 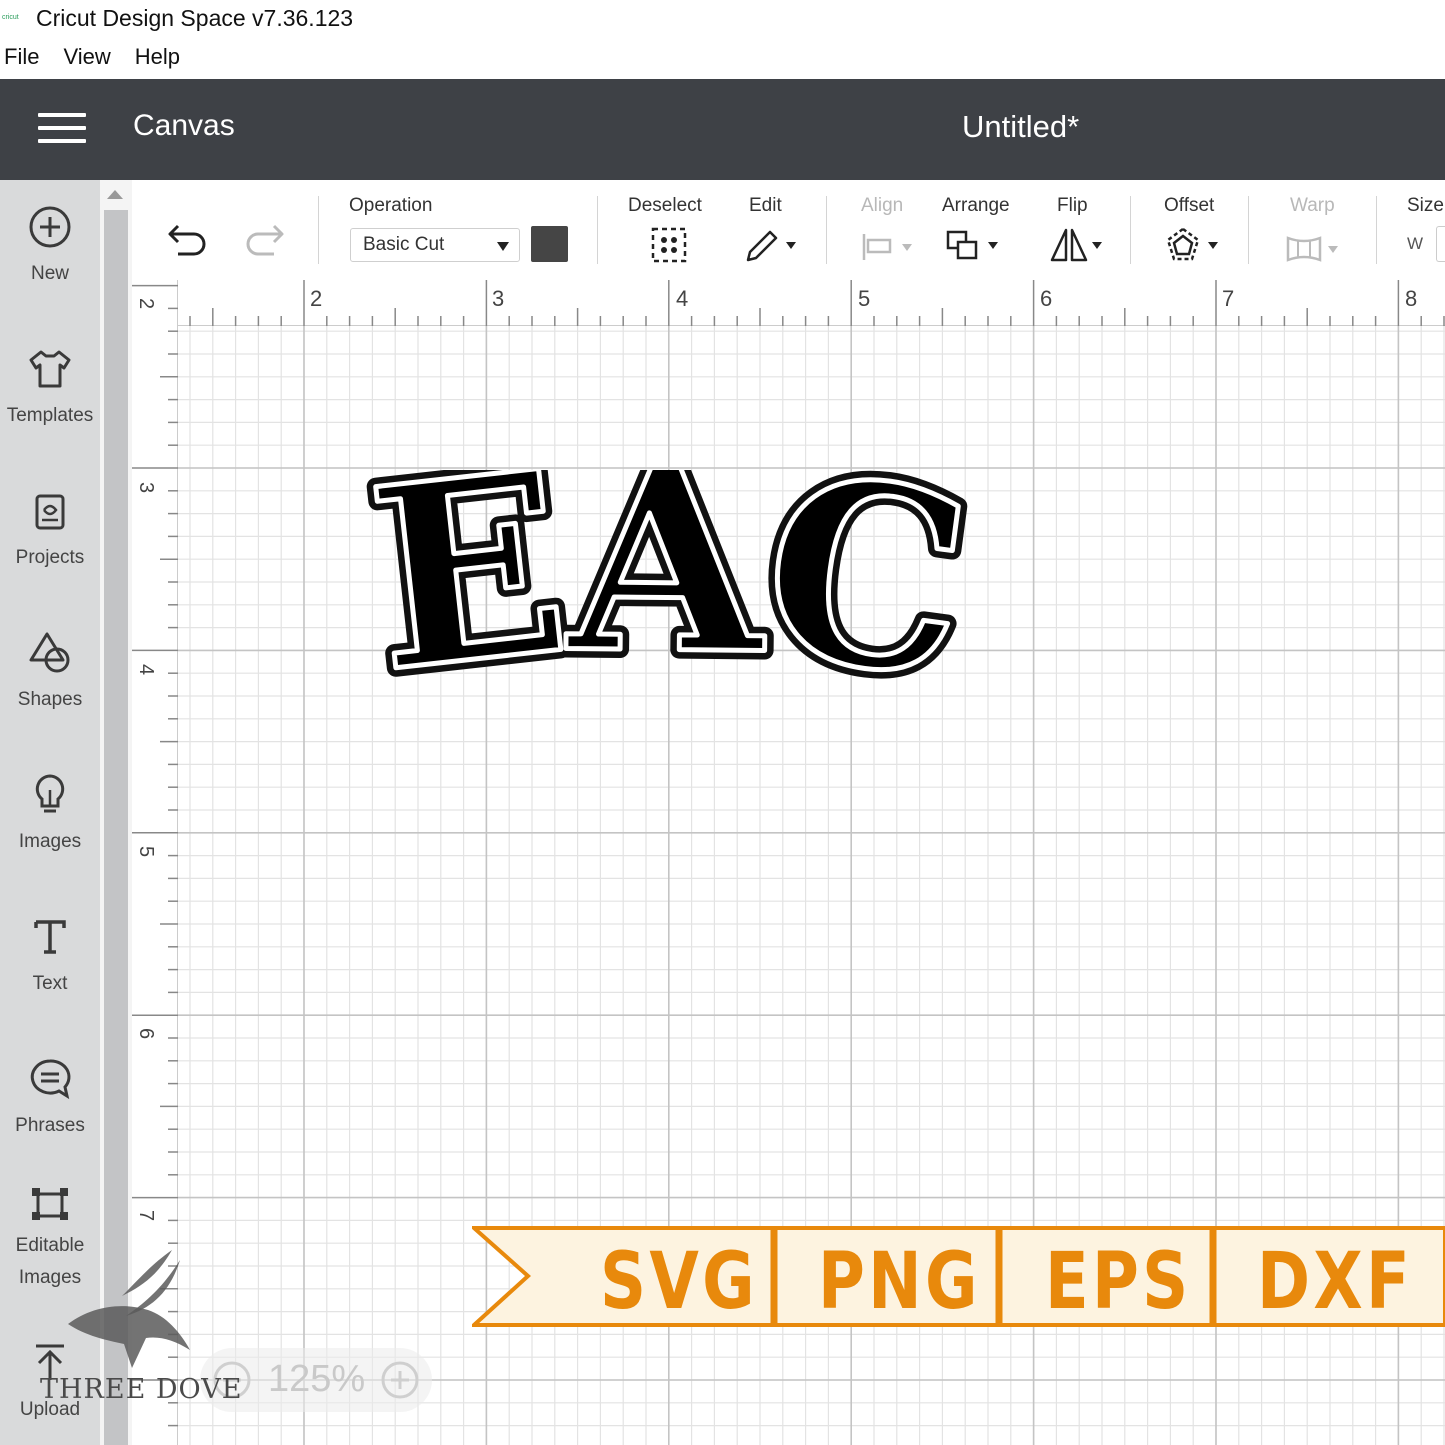 I want to click on arrange-icon, so click(x=975, y=245).